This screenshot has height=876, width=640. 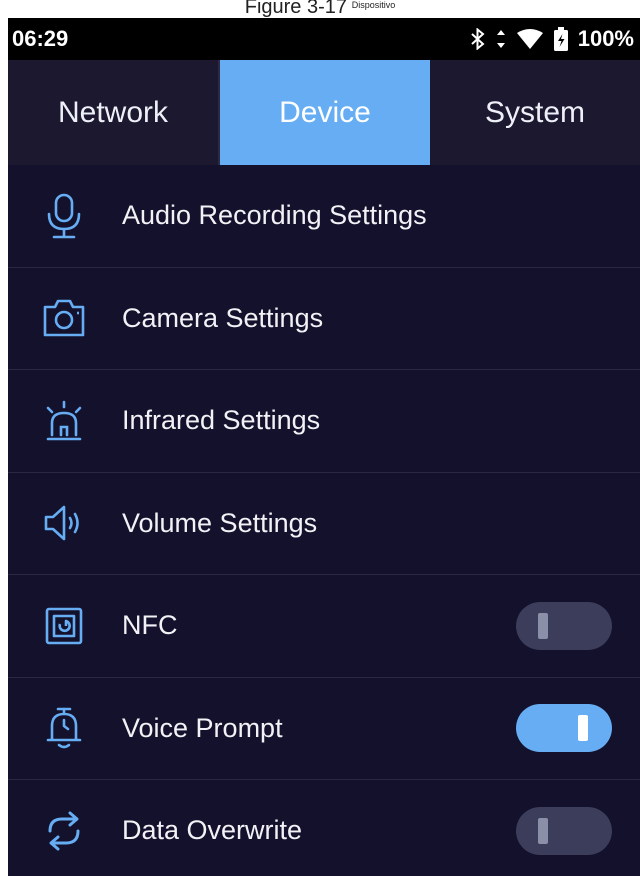 I want to click on bell-icon, so click(x=64, y=728).